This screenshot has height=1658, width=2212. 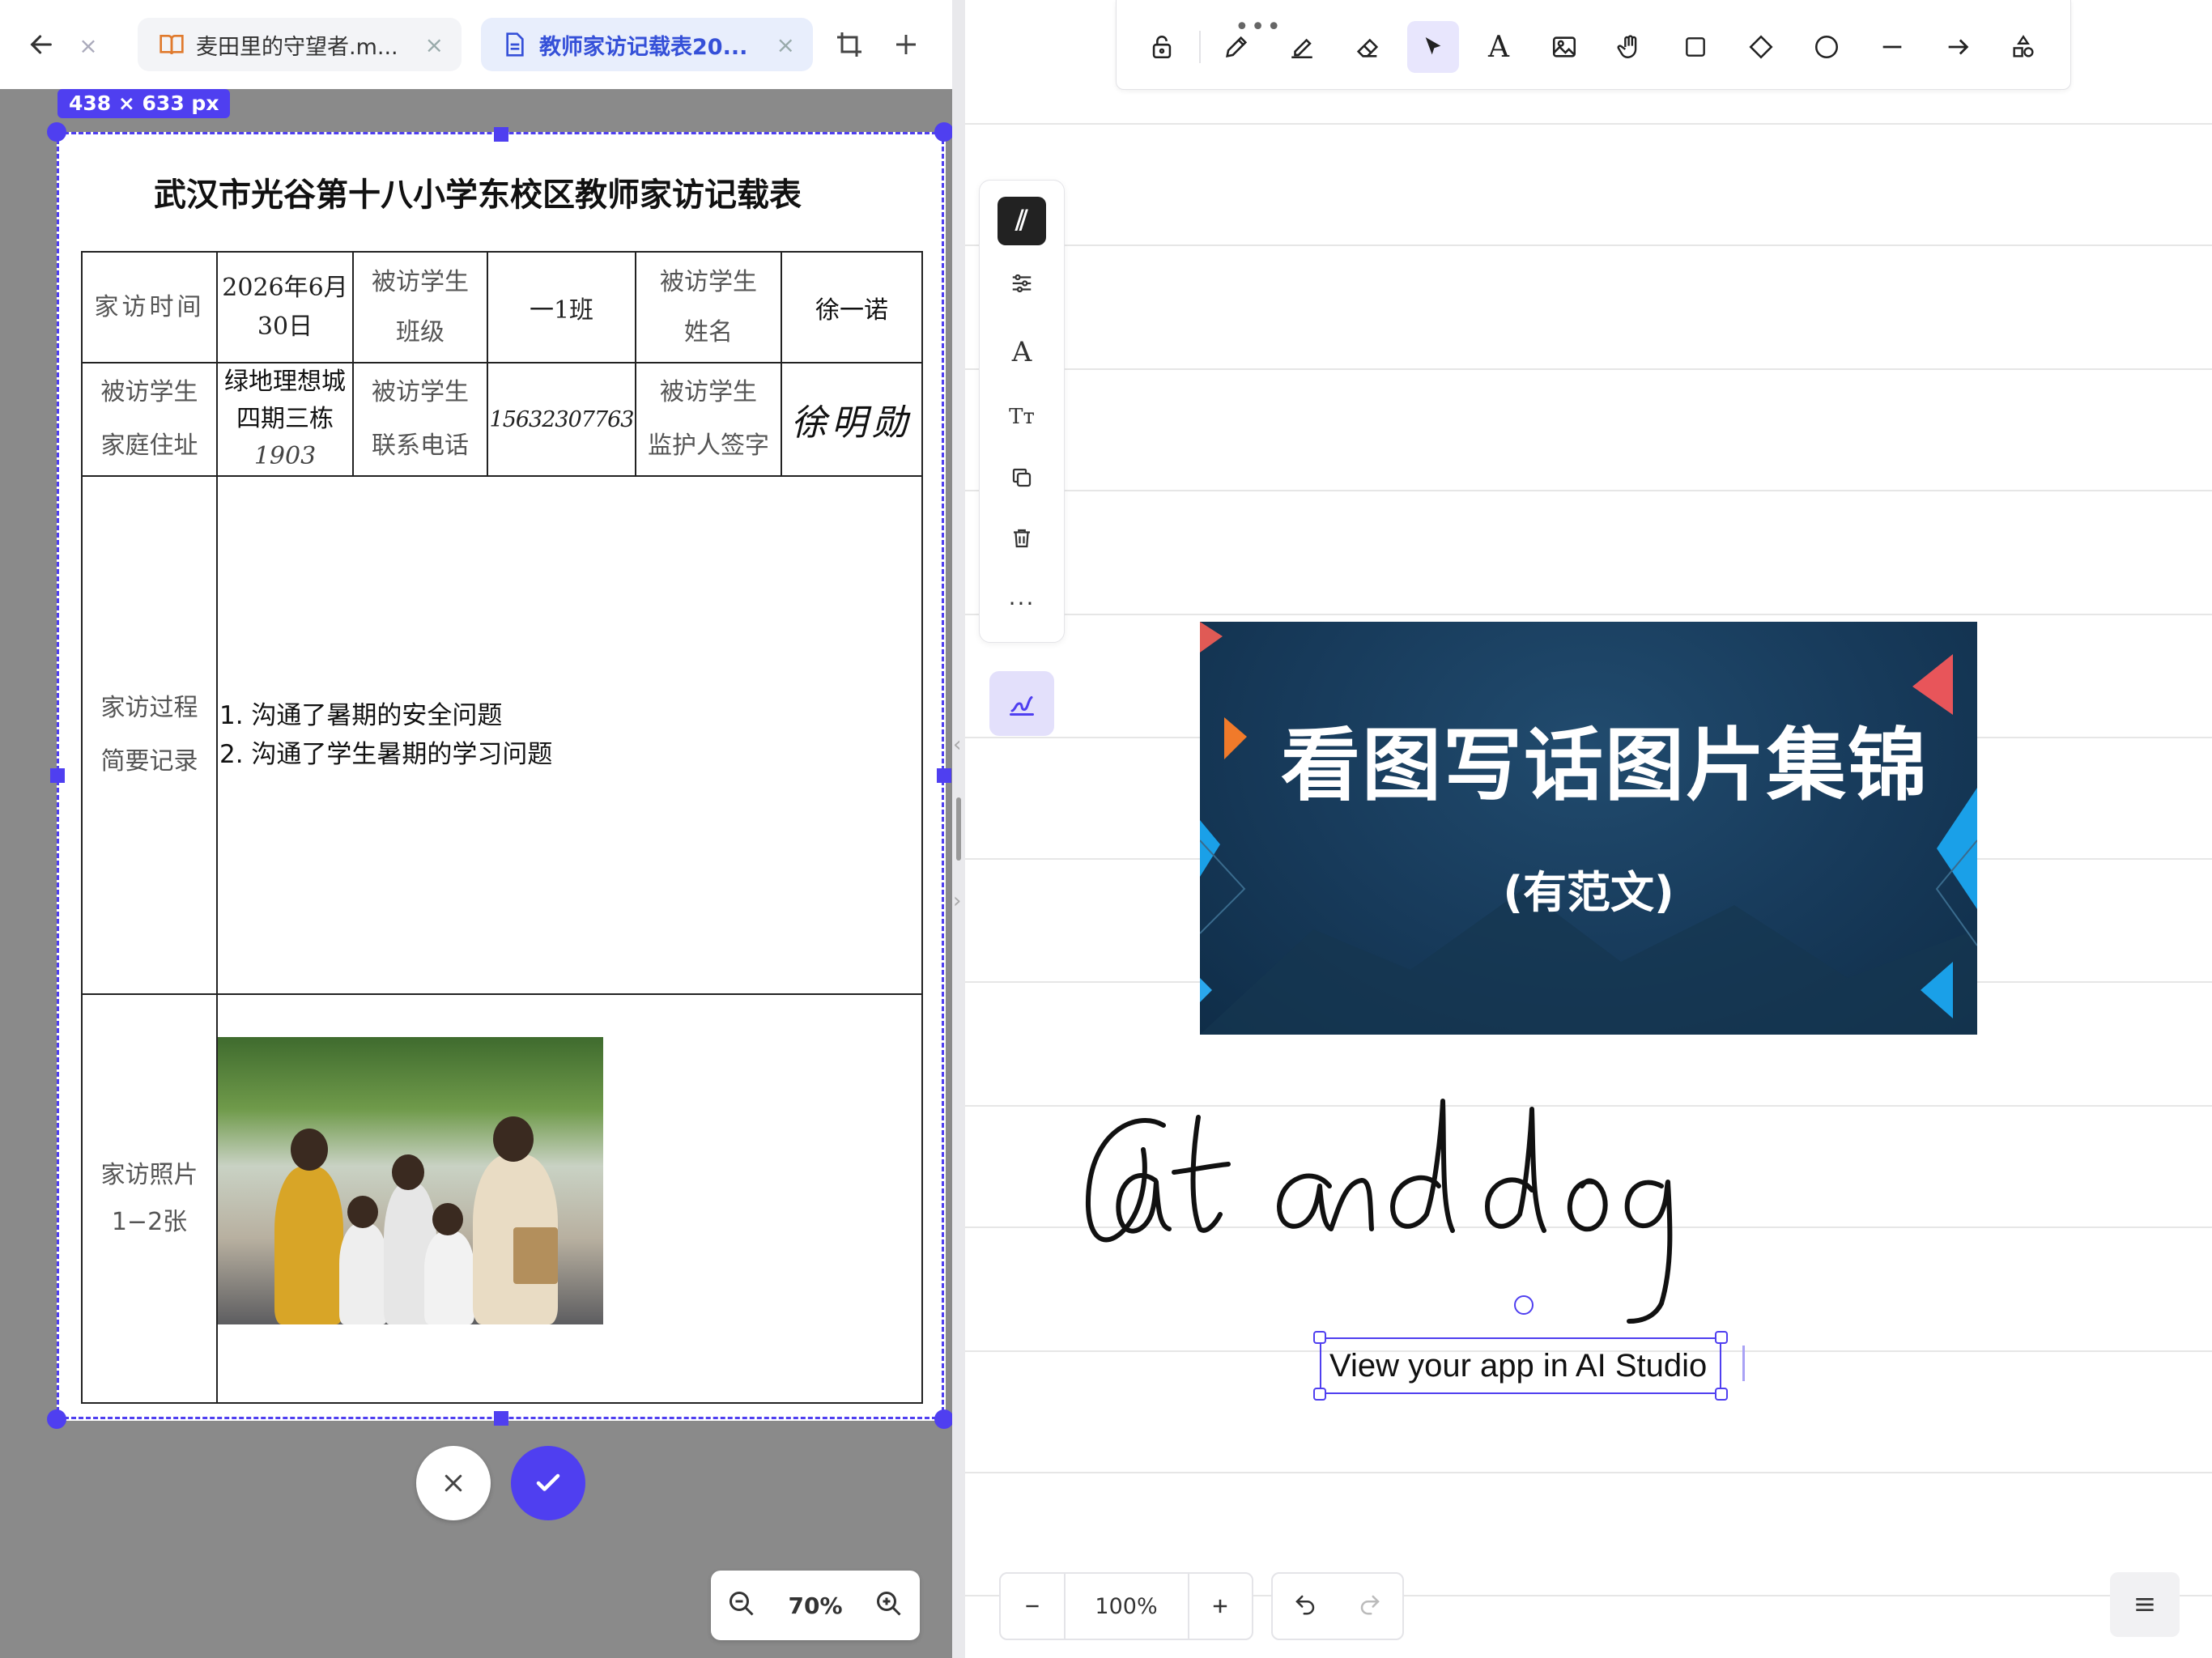 What do you see at coordinates (56, 1419) in the screenshot?
I see `crop-handle-bottom-left` at bounding box center [56, 1419].